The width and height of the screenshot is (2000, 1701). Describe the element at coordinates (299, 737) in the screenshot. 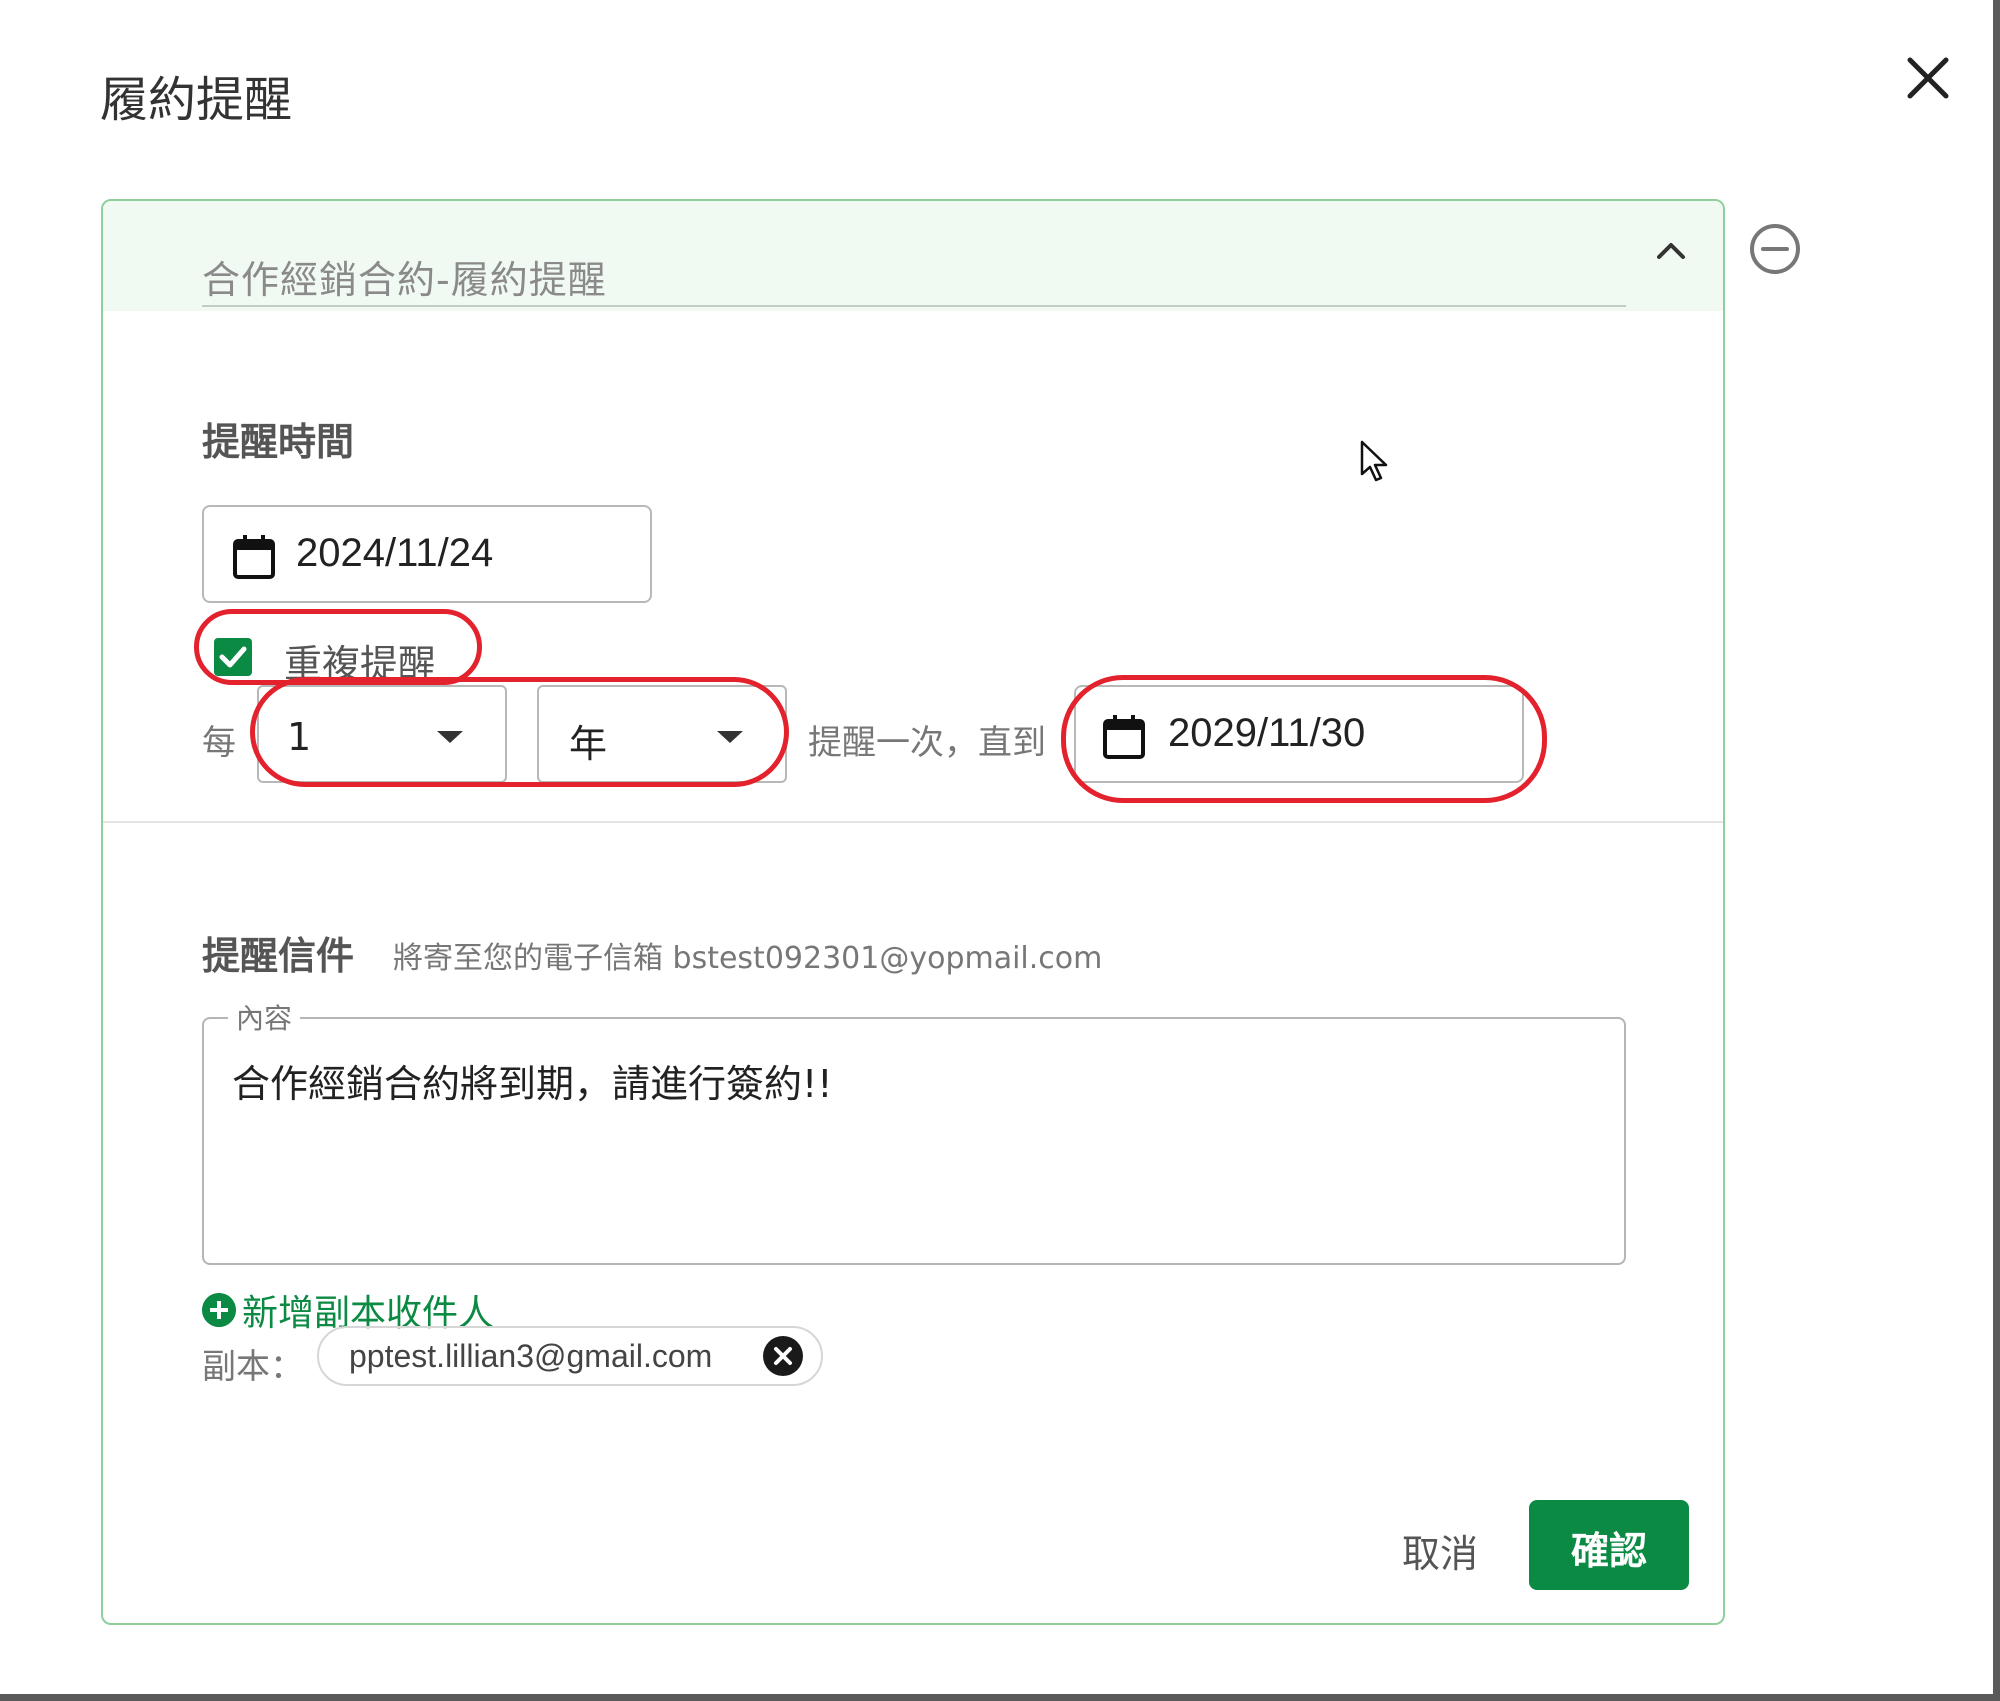

I see `interval-value: 1` at that location.